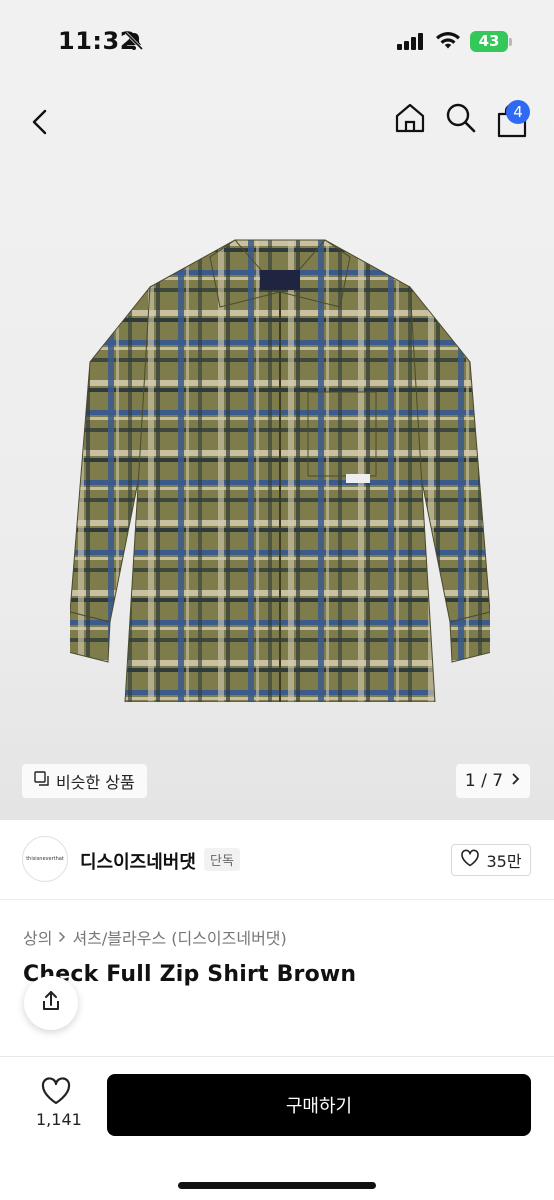 Image resolution: width=554 pixels, height=1200 pixels. What do you see at coordinates (470, 860) in the screenshot?
I see `heart-icon` at bounding box center [470, 860].